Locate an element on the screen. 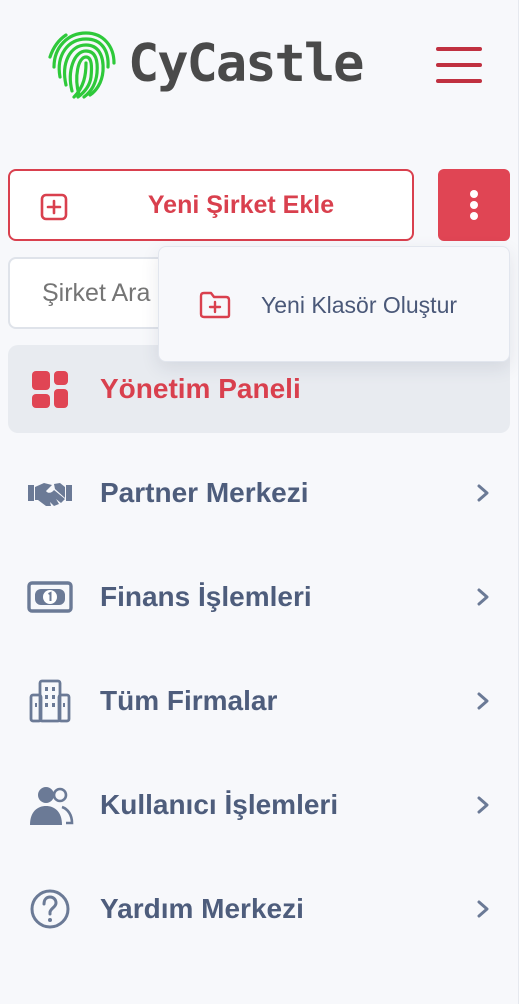 The image size is (532, 1004). nav-item-user-operations: Kullanıcı İşlemleri is located at coordinates (259, 805).